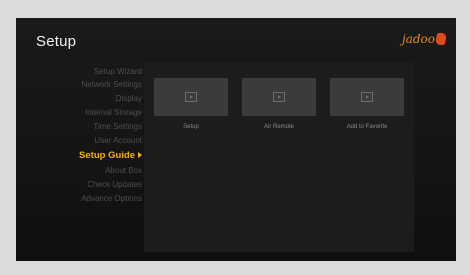  What do you see at coordinates (441, 39) in the screenshot?
I see `logo-swoosh-icon` at bounding box center [441, 39].